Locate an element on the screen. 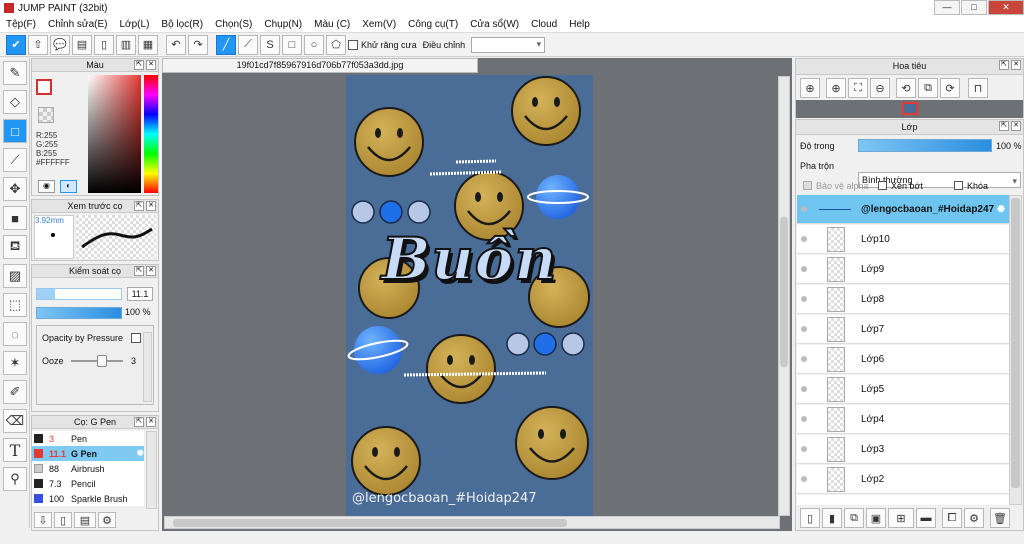  layer-row: Lớp6 is located at coordinates (903, 359).